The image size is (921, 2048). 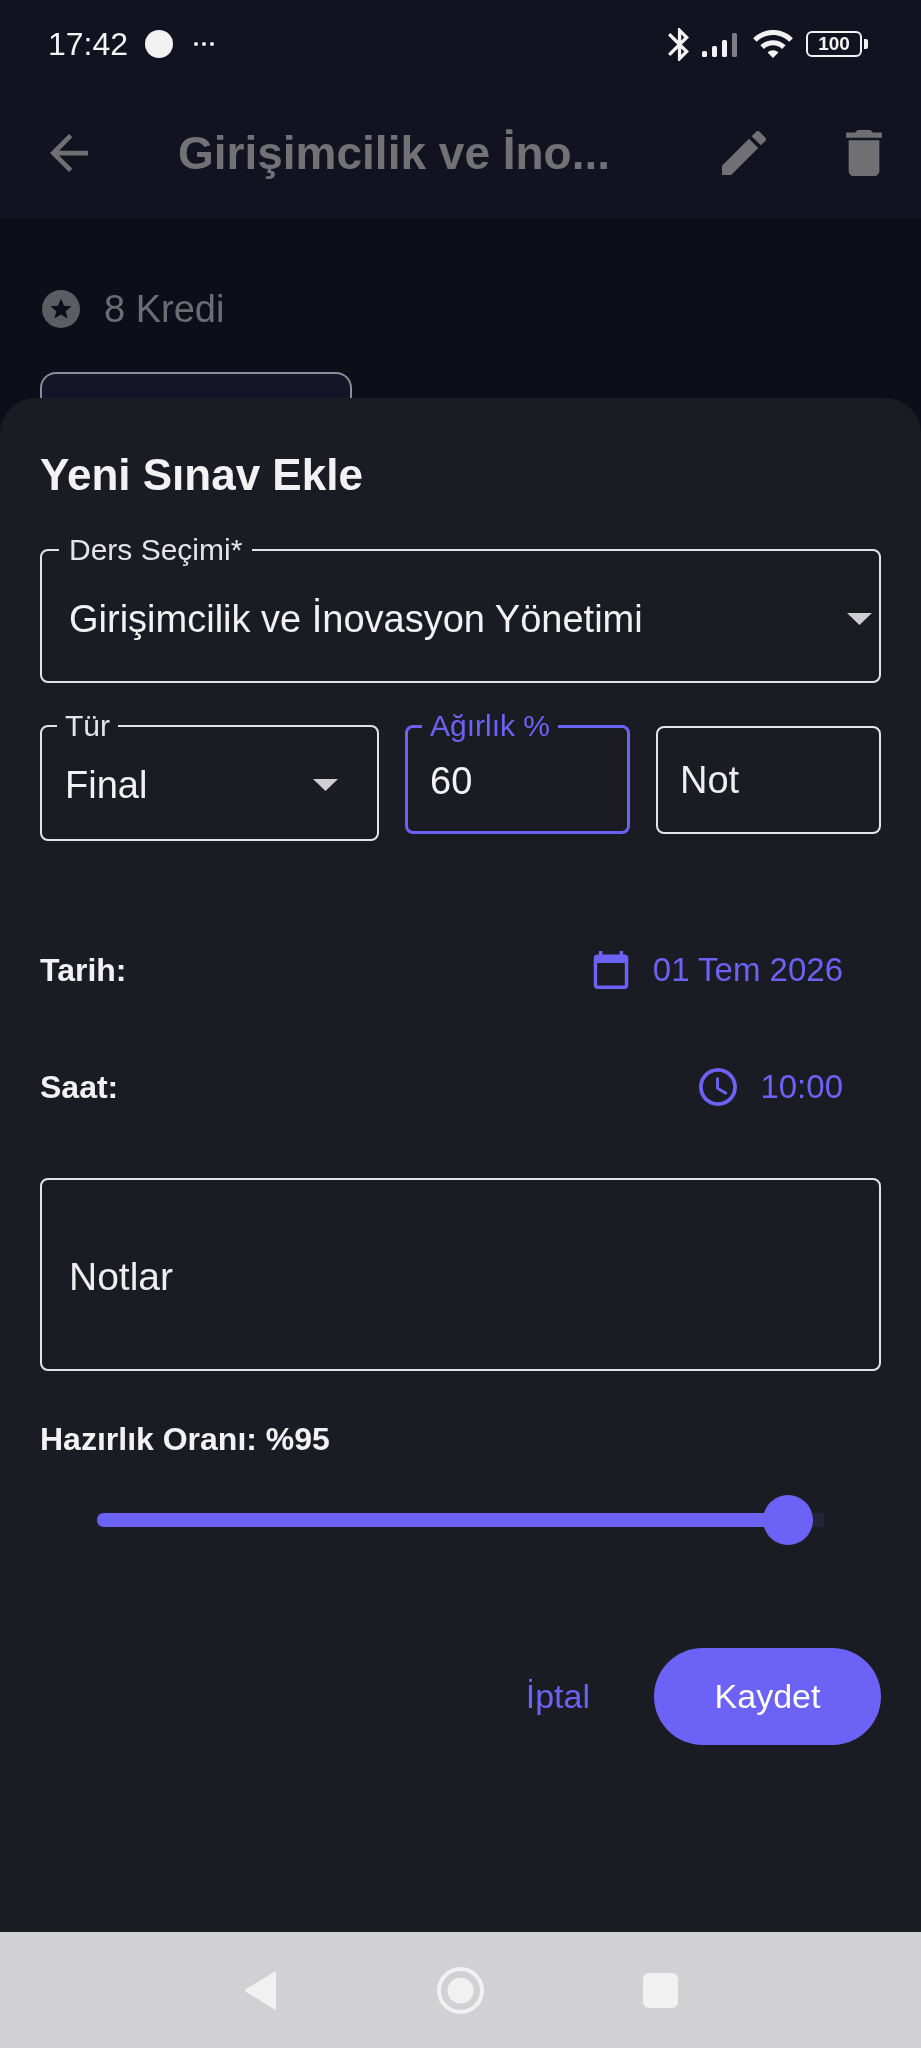 What do you see at coordinates (88, 44) in the screenshot?
I see `status-time: 17:42` at bounding box center [88, 44].